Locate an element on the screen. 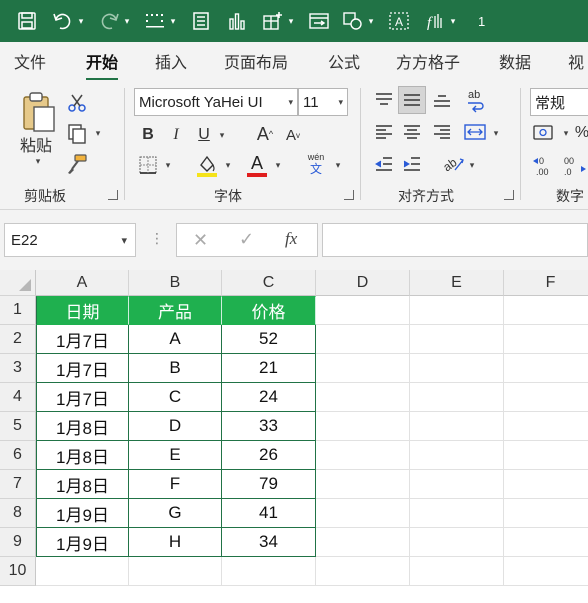  column-header: C is located at coordinates (269, 283).